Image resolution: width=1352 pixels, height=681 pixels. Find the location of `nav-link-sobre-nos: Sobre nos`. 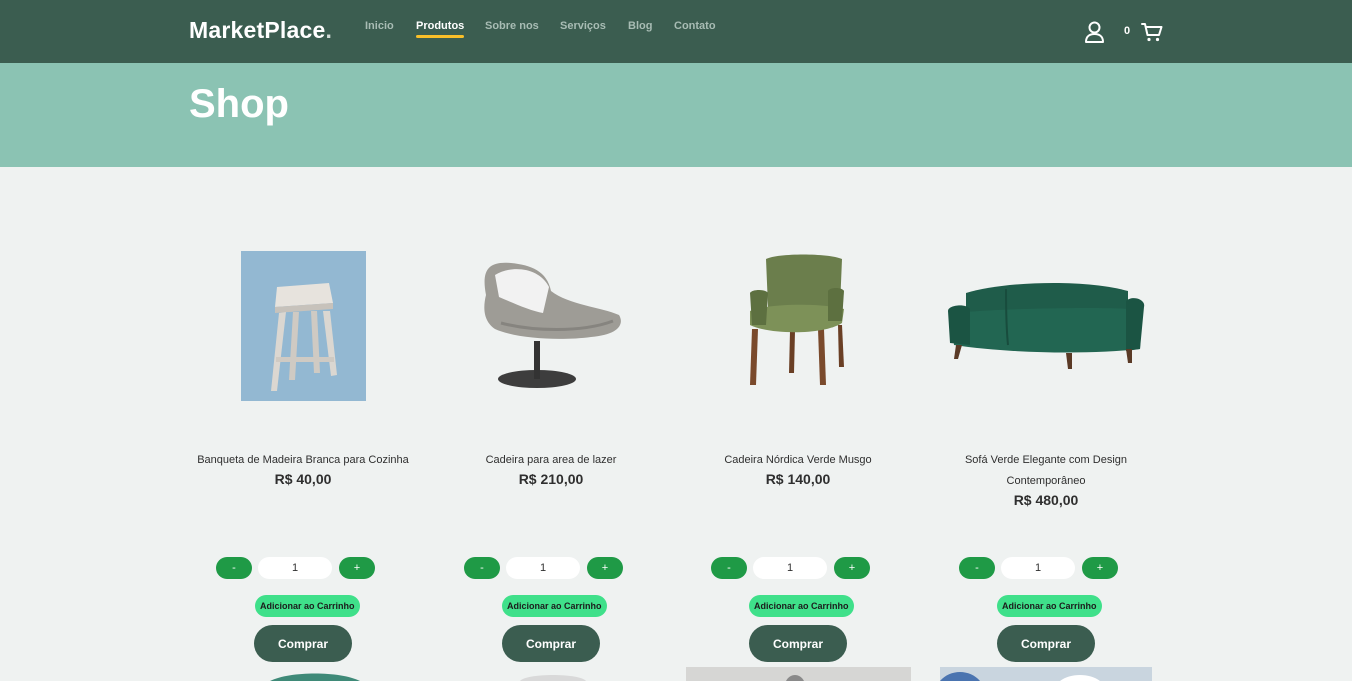

nav-link-sobre-nos: Sobre nos is located at coordinates (512, 26).